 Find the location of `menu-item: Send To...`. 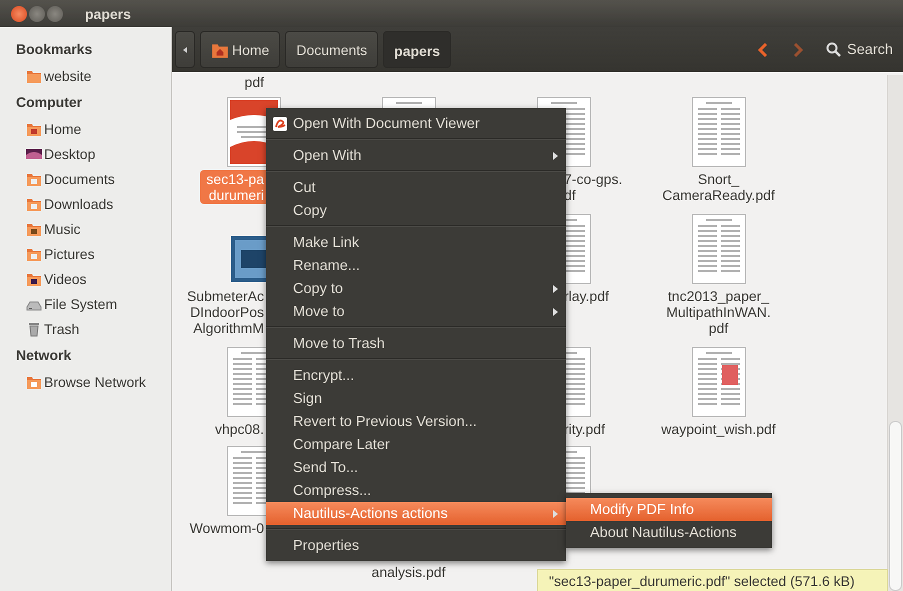

menu-item: Send To... is located at coordinates (416, 467).